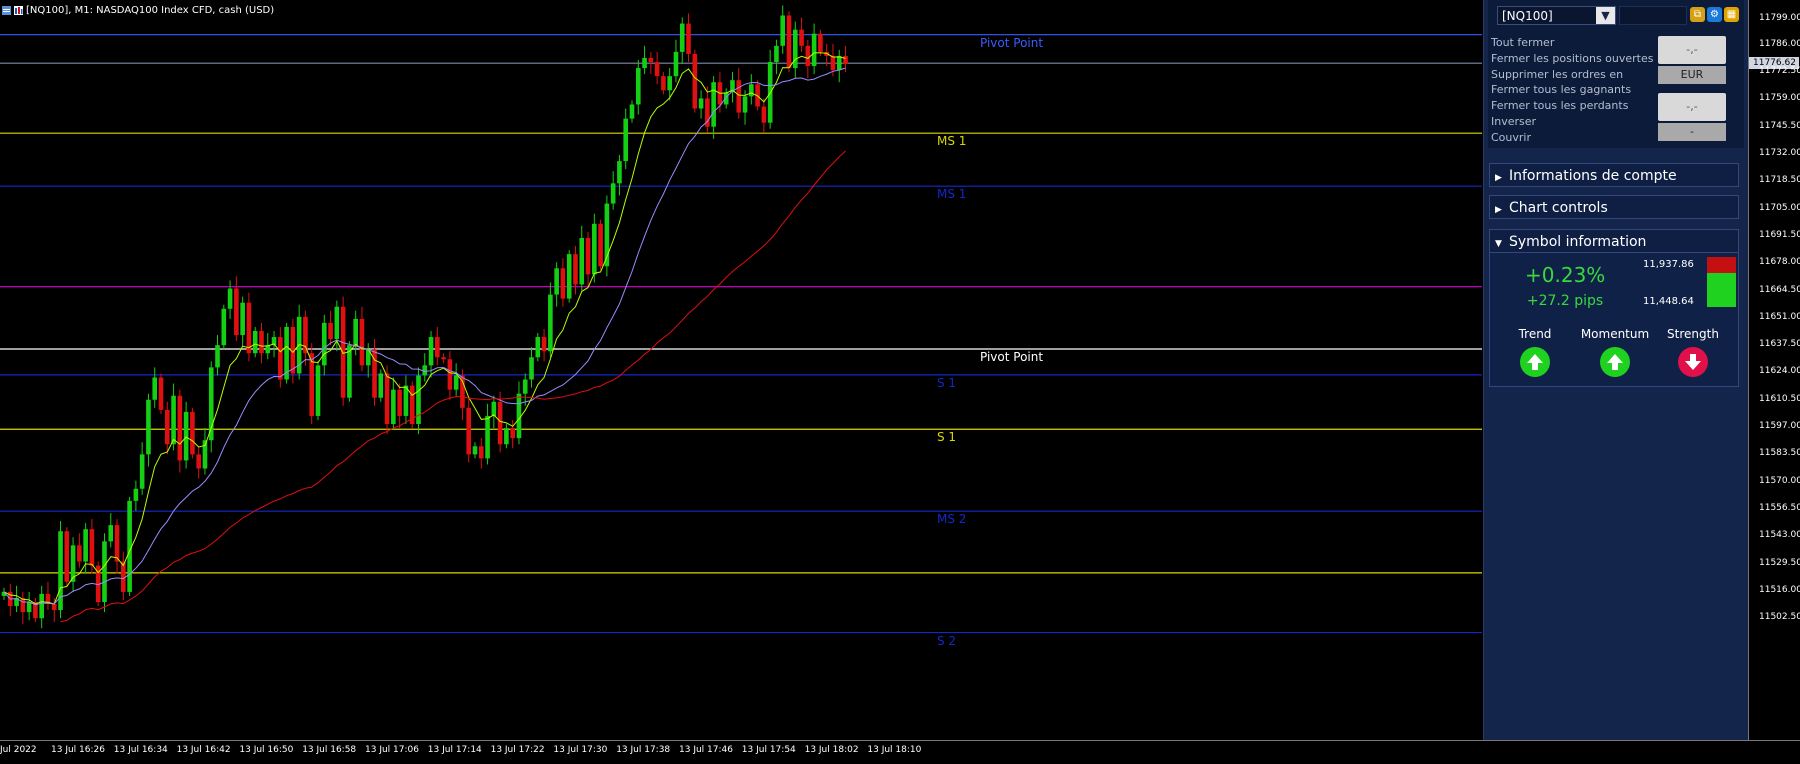  I want to click on price-tick-label: 11502.50, so click(1779, 617).